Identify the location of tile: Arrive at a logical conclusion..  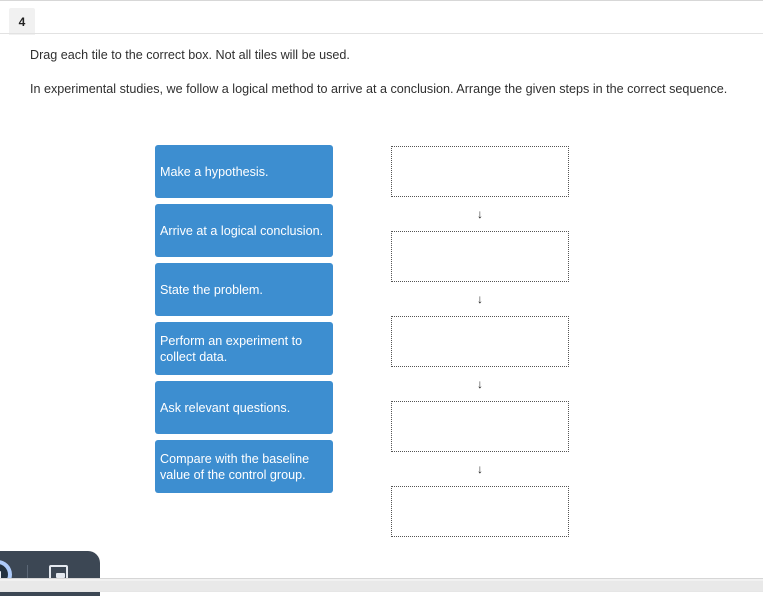
(244, 230).